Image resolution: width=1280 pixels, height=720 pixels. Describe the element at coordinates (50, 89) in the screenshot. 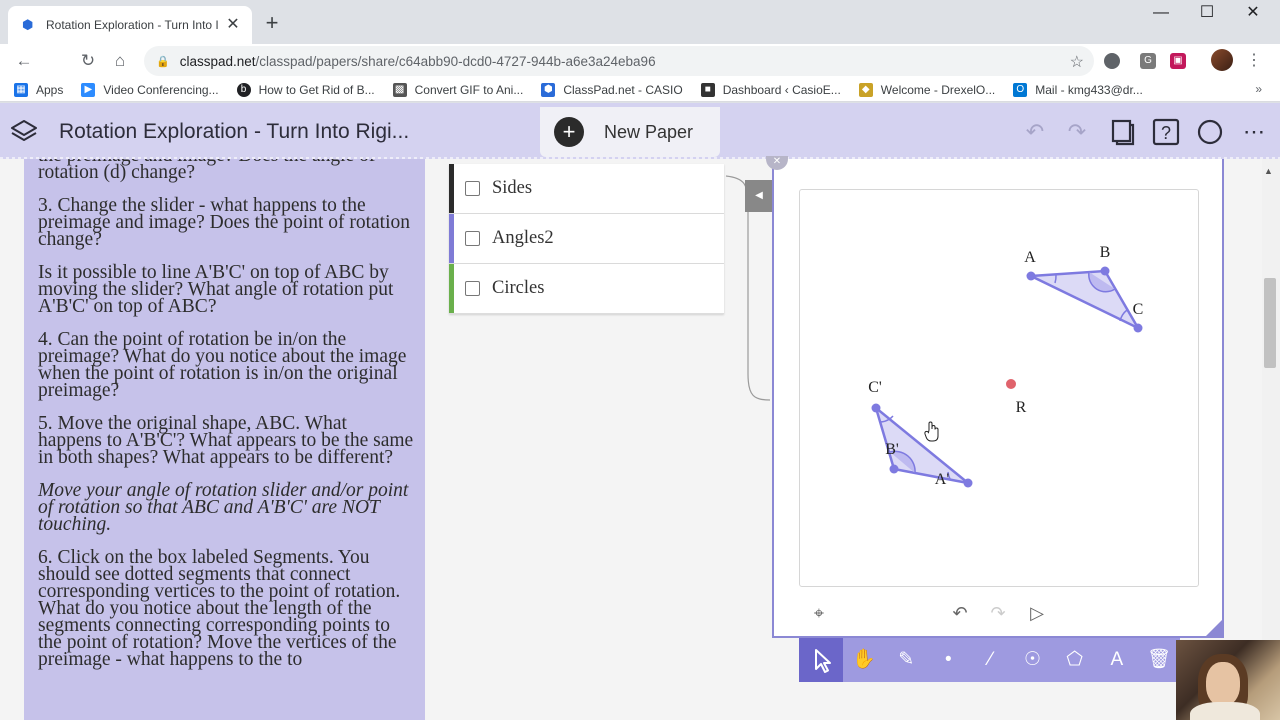

I see `bookmark-label: Apps` at that location.